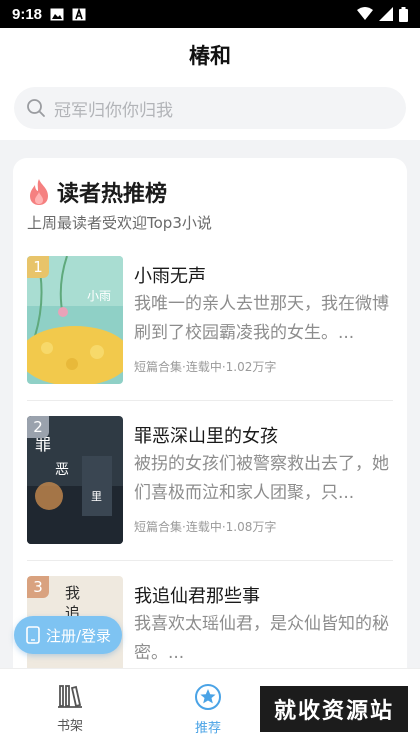 This screenshot has width=420, height=746. Describe the element at coordinates (197, 595) in the screenshot. I see `book-title: 我追仙君那些事` at that location.